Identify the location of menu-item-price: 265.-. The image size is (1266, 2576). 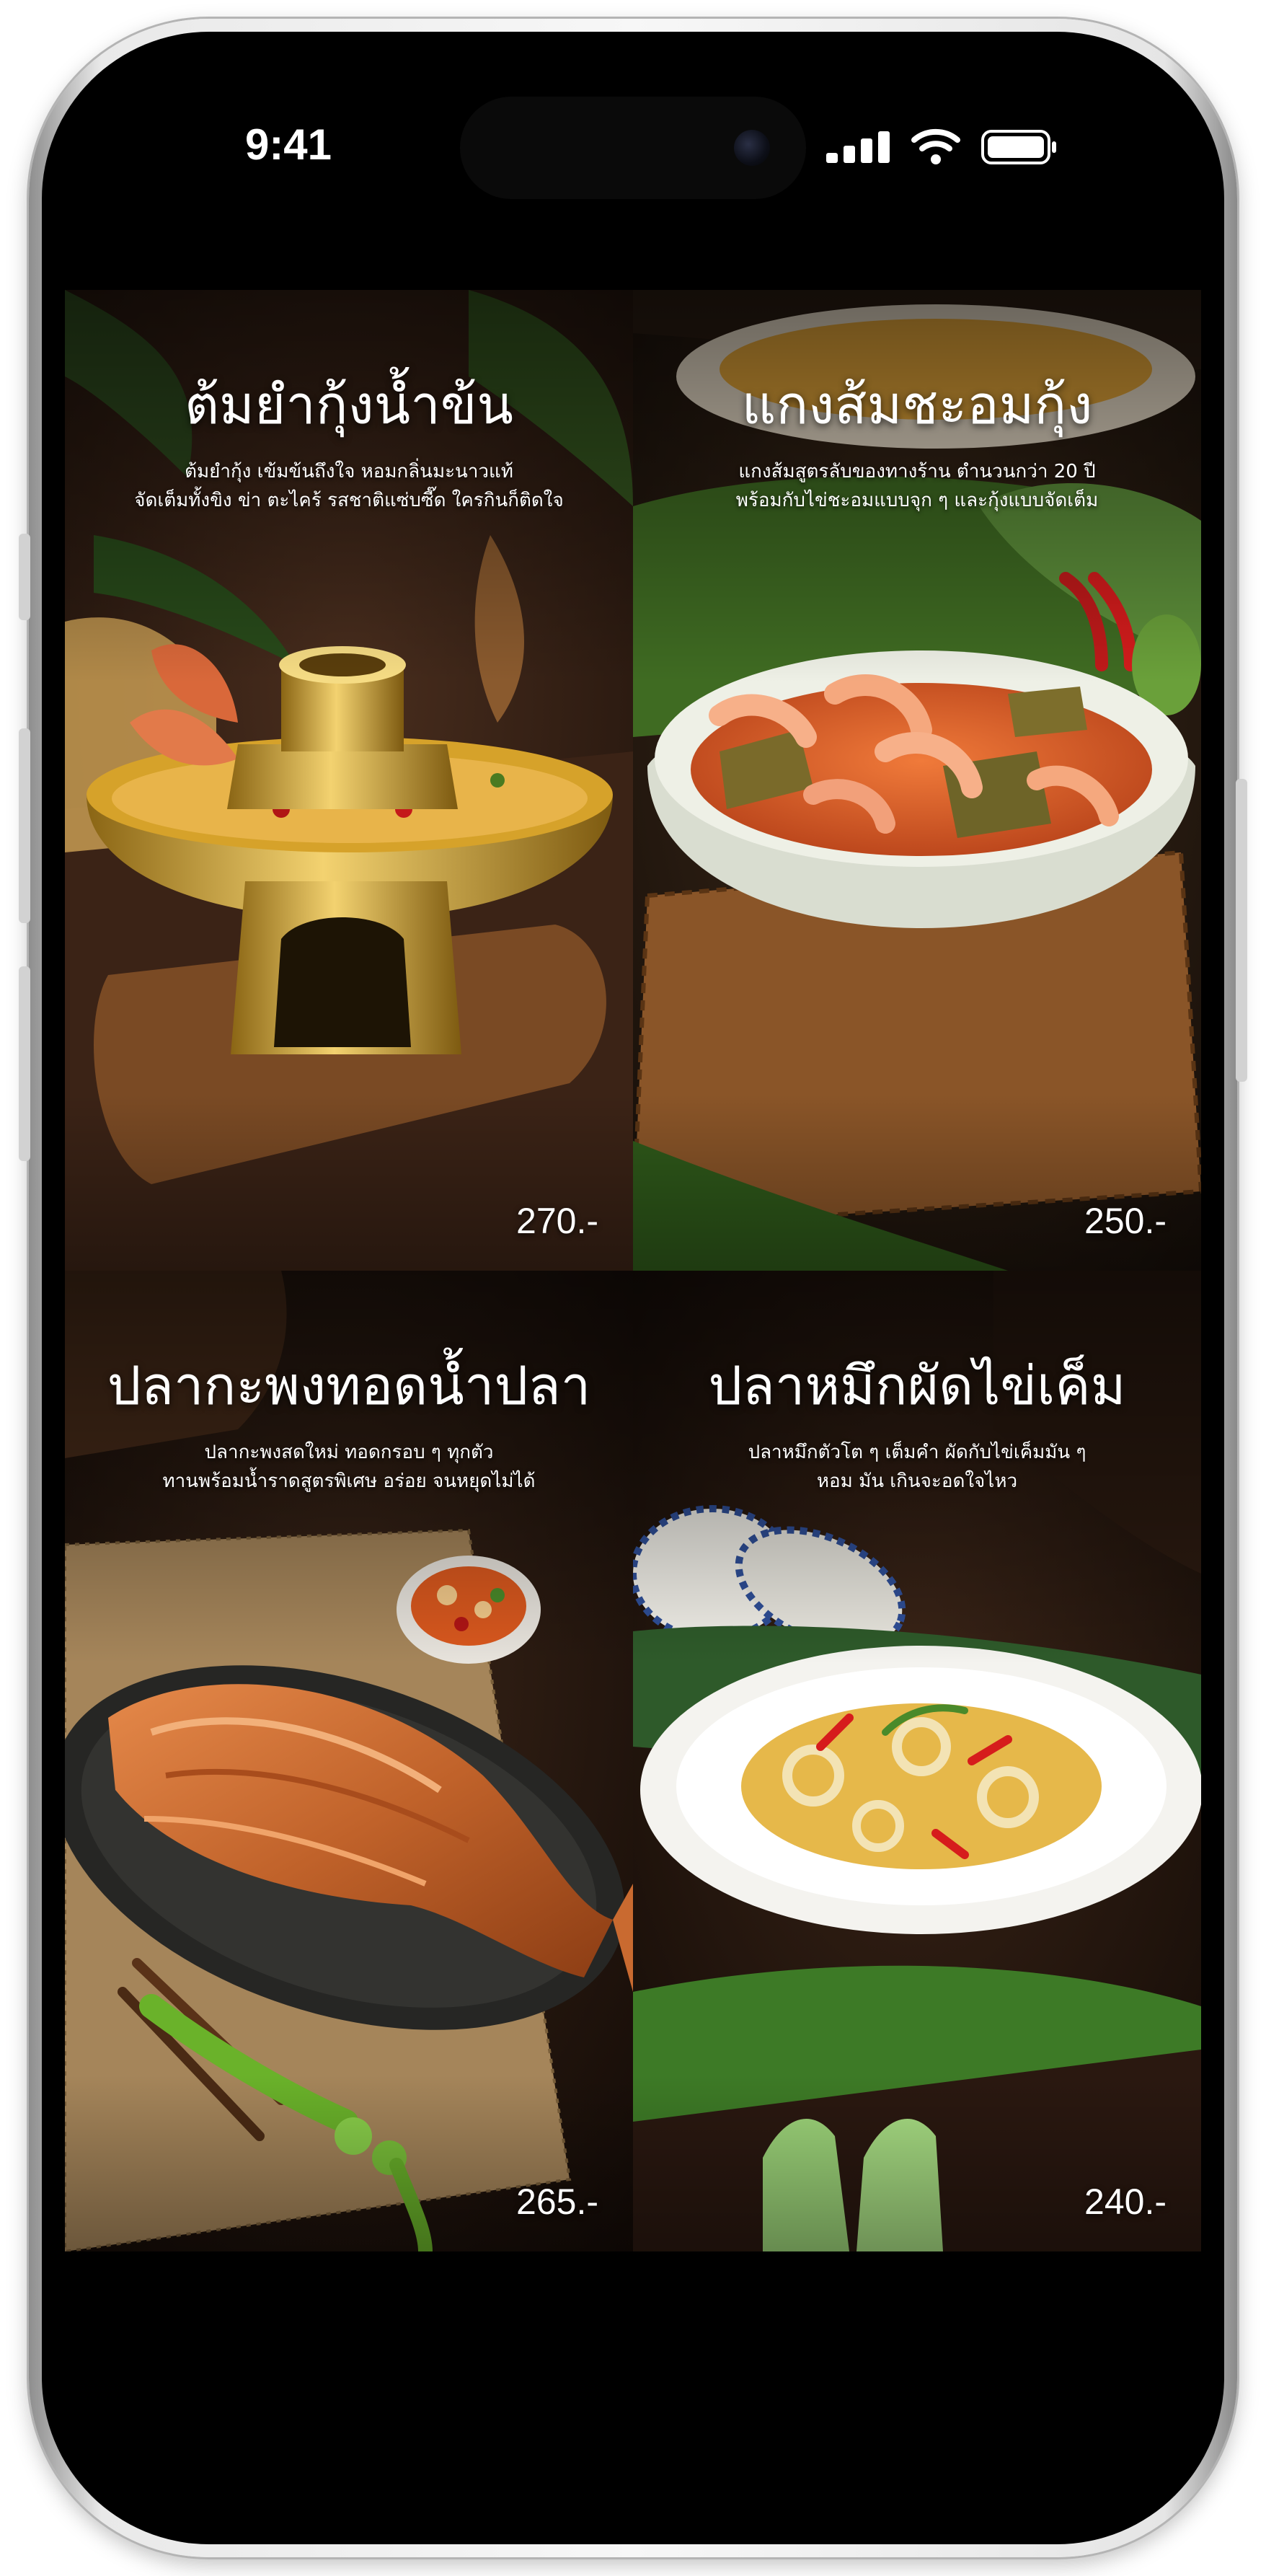
(557, 2202).